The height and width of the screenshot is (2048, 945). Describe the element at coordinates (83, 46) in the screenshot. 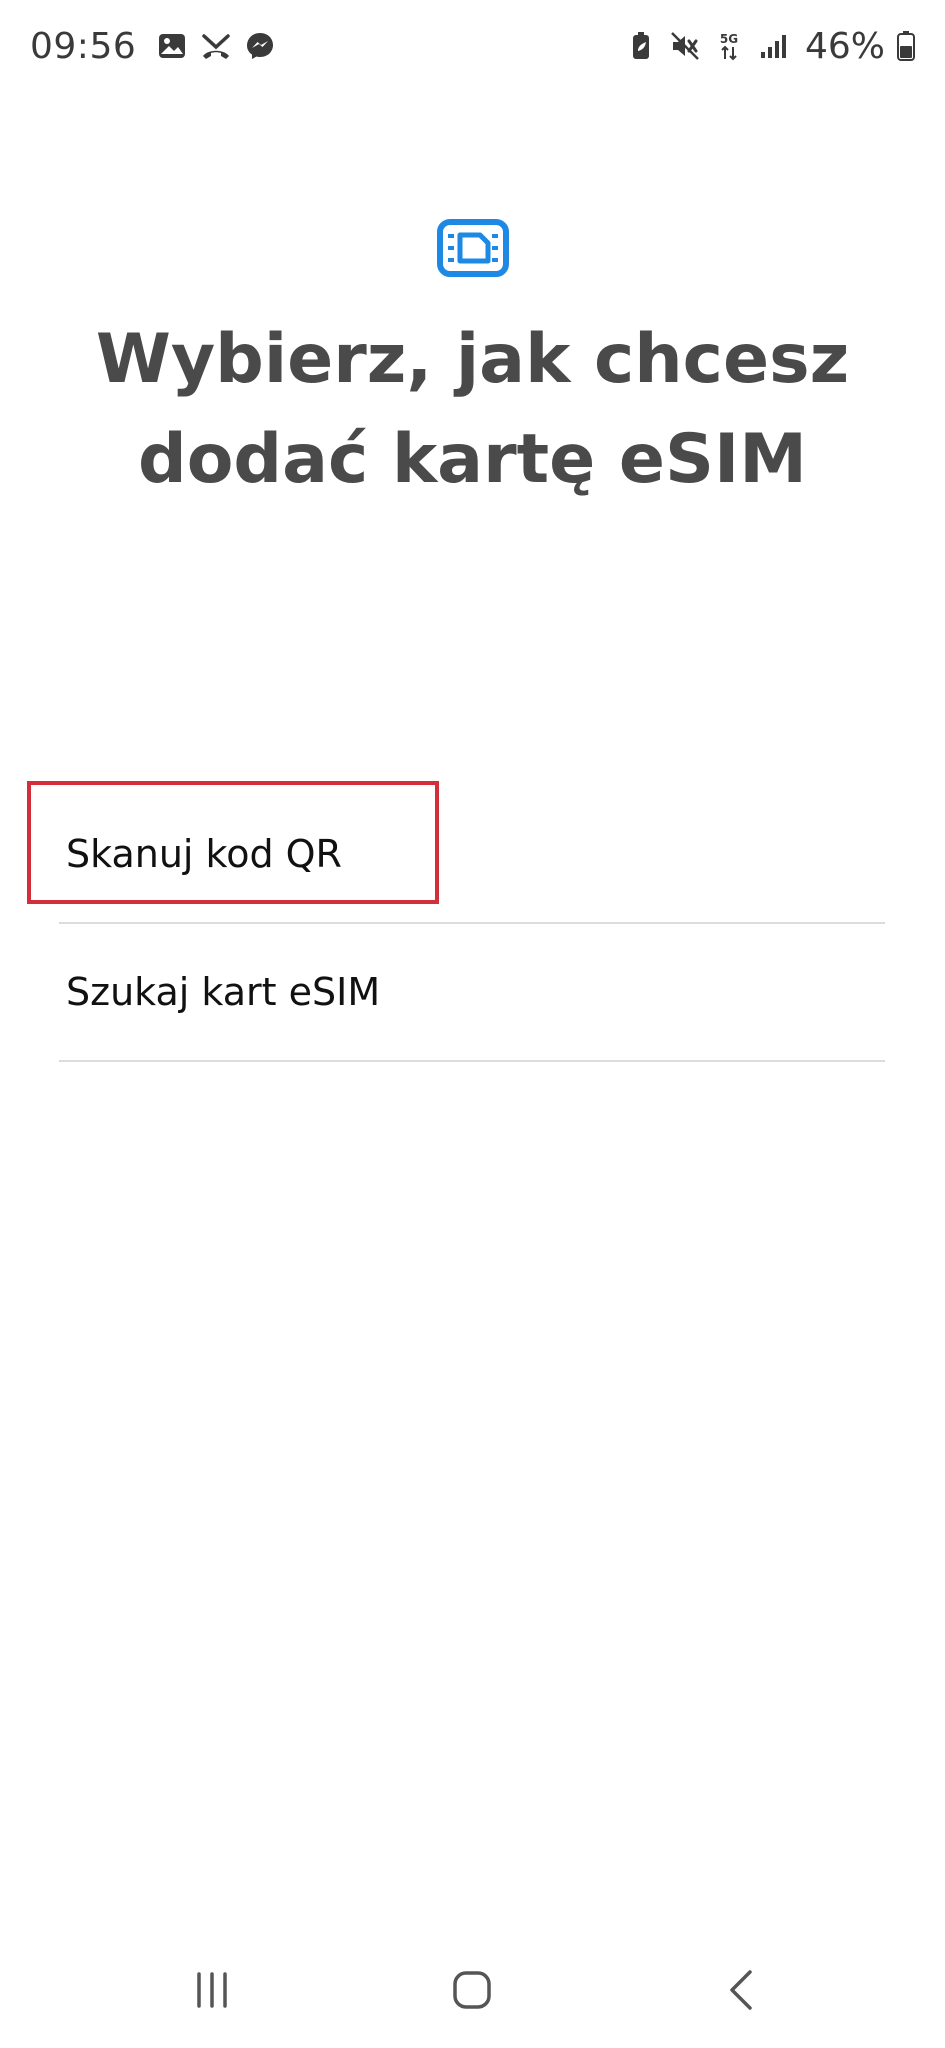

I see `status-time: 09:56` at that location.